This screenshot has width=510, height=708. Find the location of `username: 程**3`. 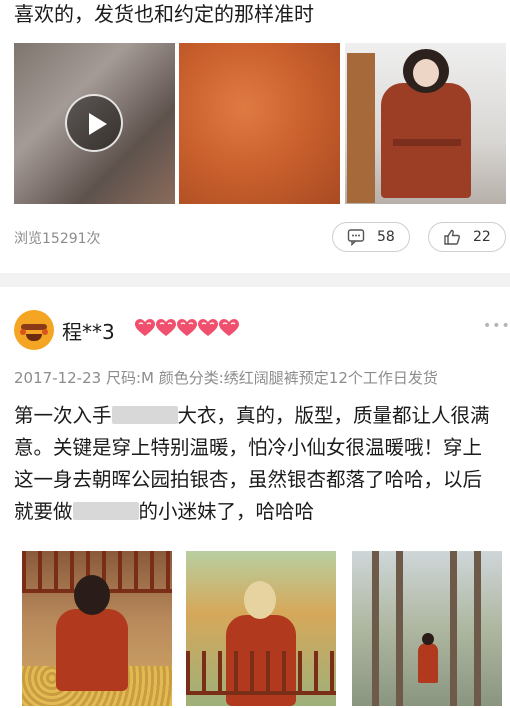

username: 程**3 is located at coordinates (88, 330).